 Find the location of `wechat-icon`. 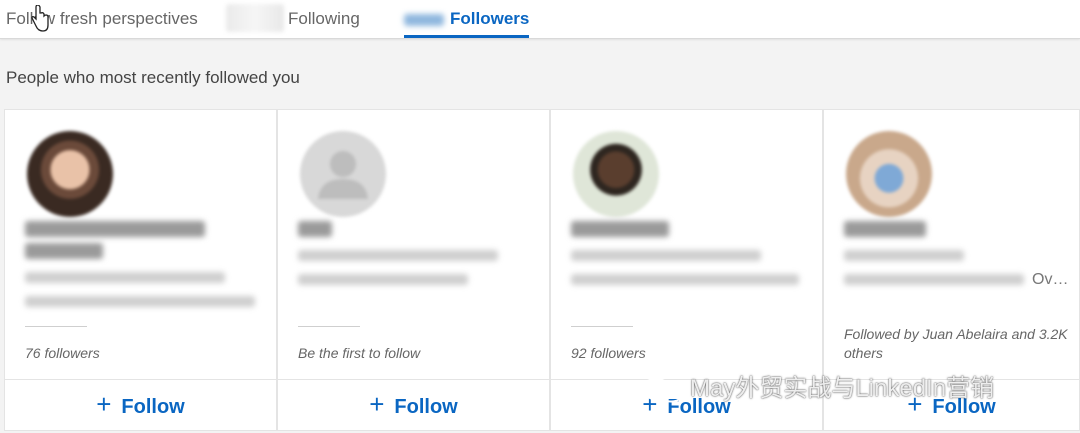

wechat-icon is located at coordinates (662, 390).